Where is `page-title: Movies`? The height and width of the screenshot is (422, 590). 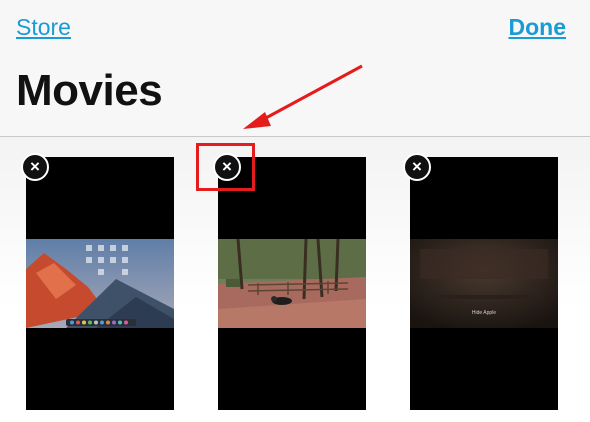
page-title: Movies is located at coordinates (89, 90).